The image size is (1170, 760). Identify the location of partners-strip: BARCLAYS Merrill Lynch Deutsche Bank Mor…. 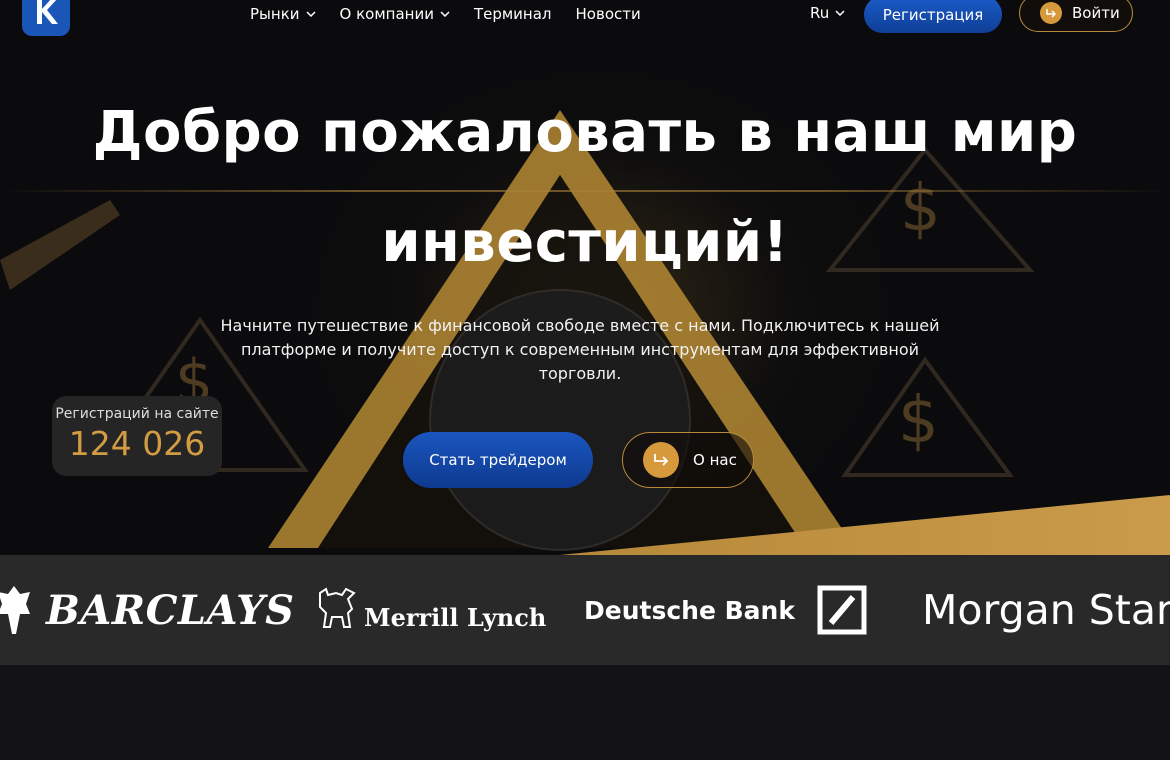
(585, 610).